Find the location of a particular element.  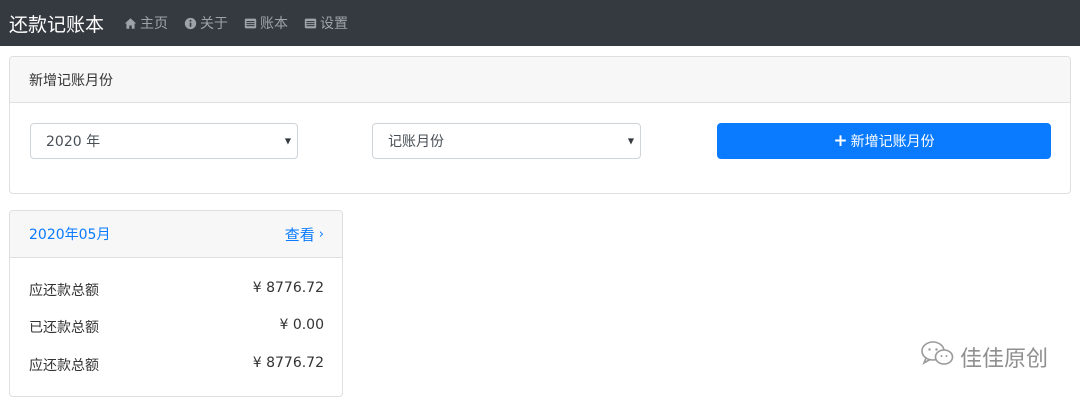

nav-item-home-label: 主页 is located at coordinates (154, 24).